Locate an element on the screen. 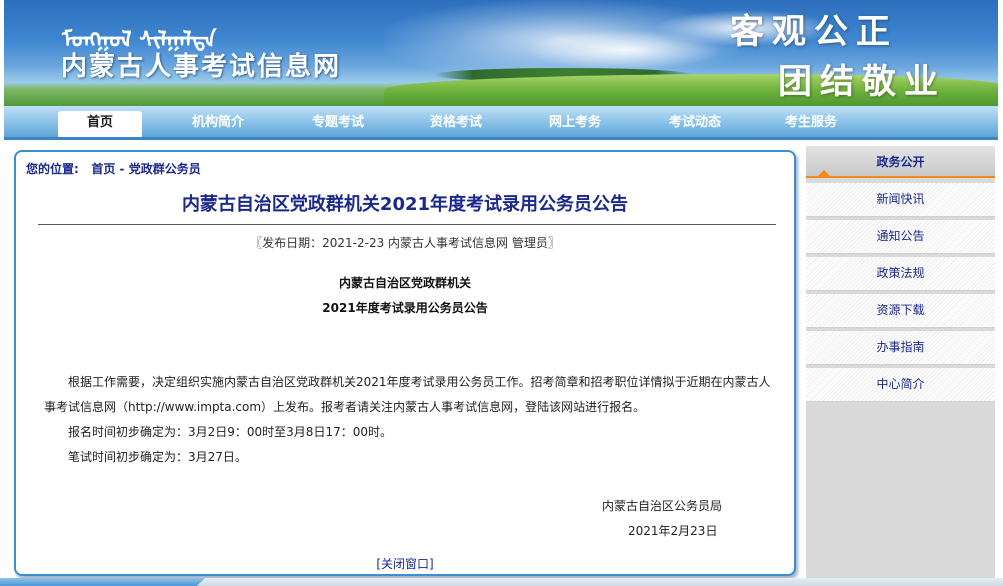 This screenshot has height=586, width=1003. article-title: 内蒙古自治区党政群机关2021年度考试录用公务员公告 is located at coordinates (405, 204).